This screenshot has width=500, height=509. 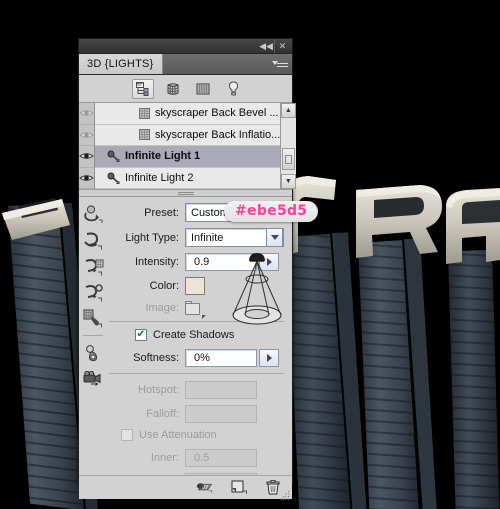 What do you see at coordinates (195, 286) in the screenshot?
I see `color-swatch` at bounding box center [195, 286].